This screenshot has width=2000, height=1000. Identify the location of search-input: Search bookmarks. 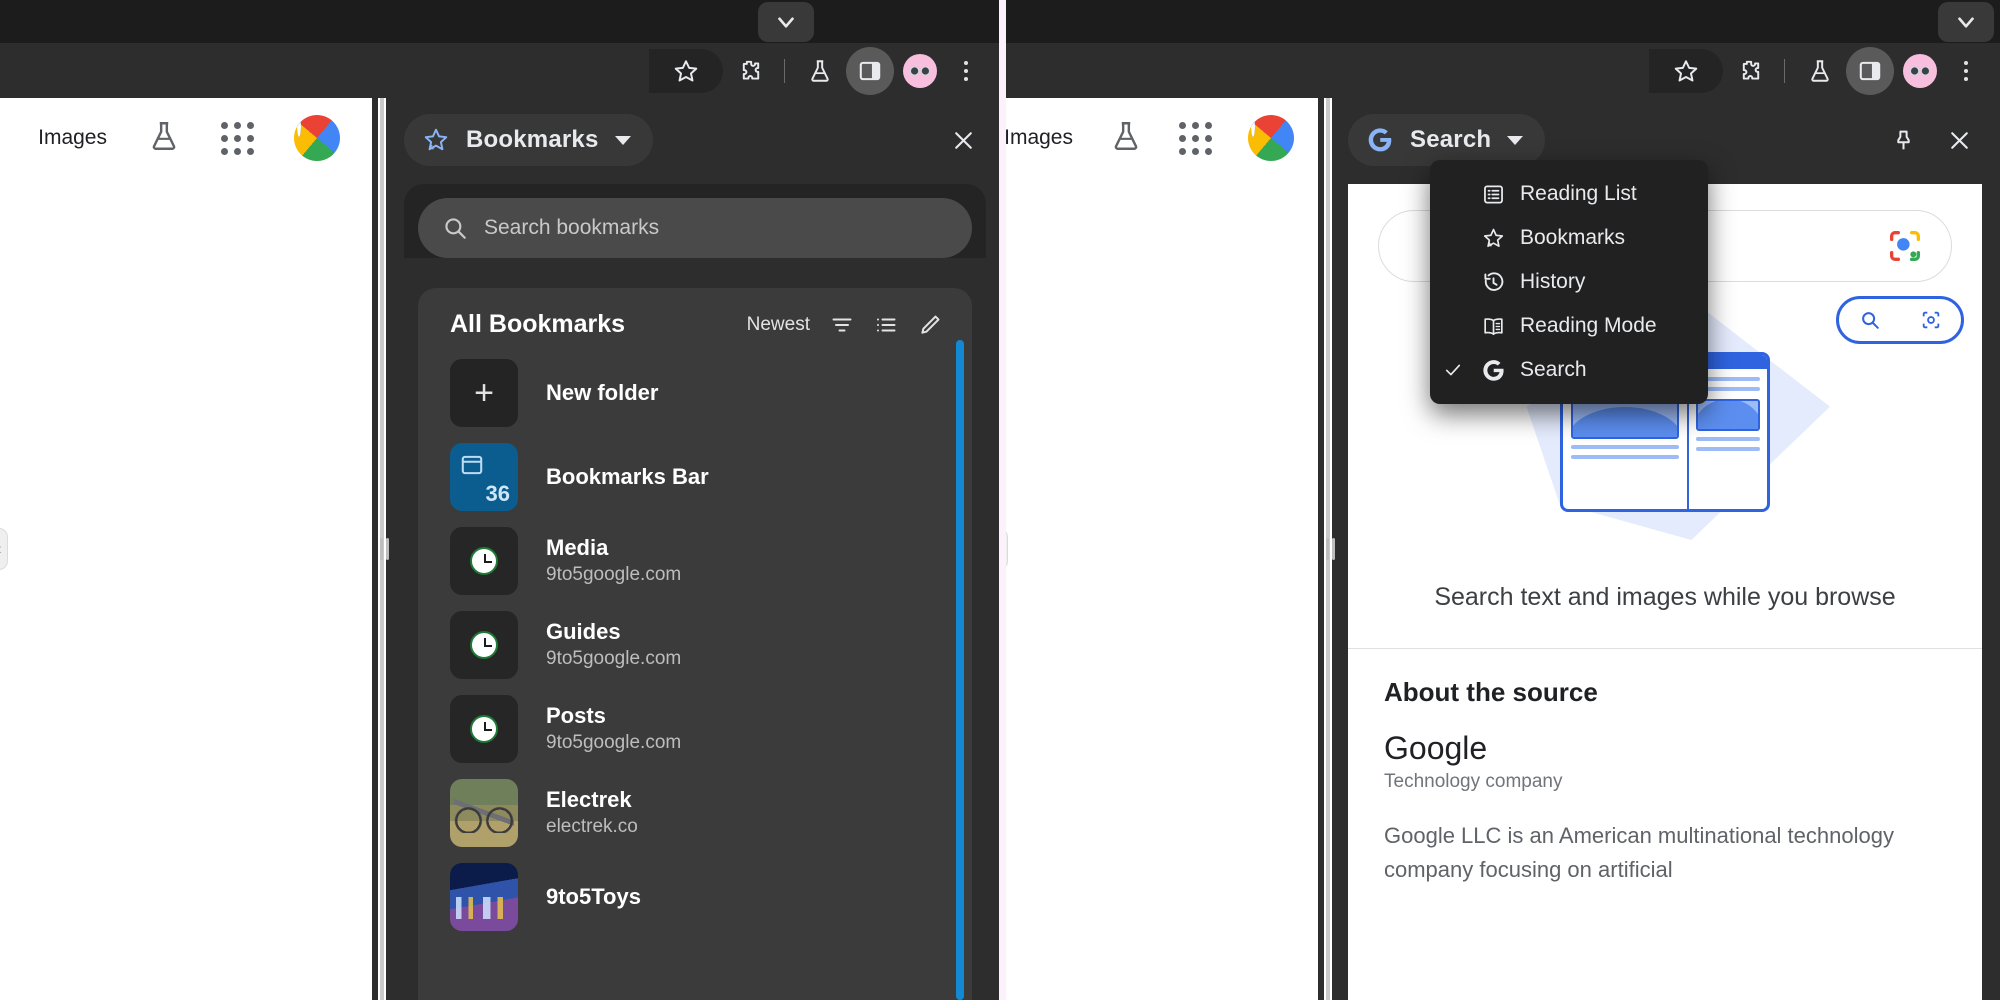
(695, 228).